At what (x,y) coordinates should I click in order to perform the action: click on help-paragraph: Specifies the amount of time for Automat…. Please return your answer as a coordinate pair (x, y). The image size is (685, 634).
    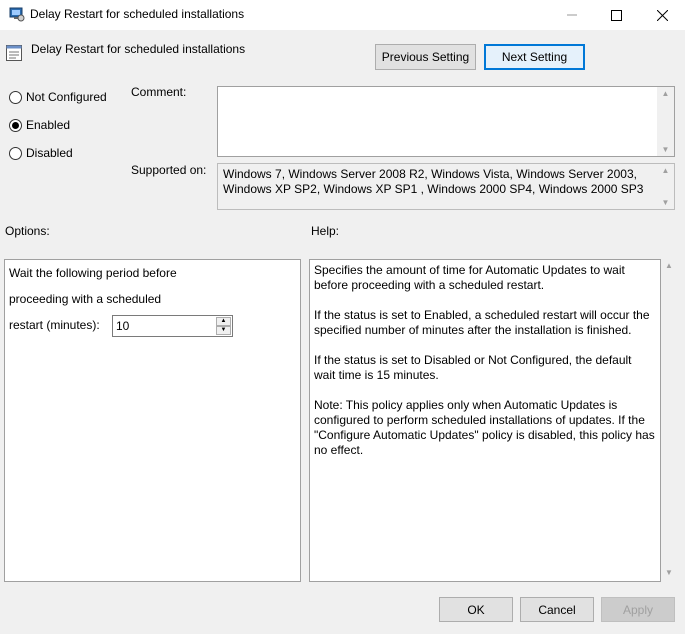
    Looking at the image, I should click on (469, 277).